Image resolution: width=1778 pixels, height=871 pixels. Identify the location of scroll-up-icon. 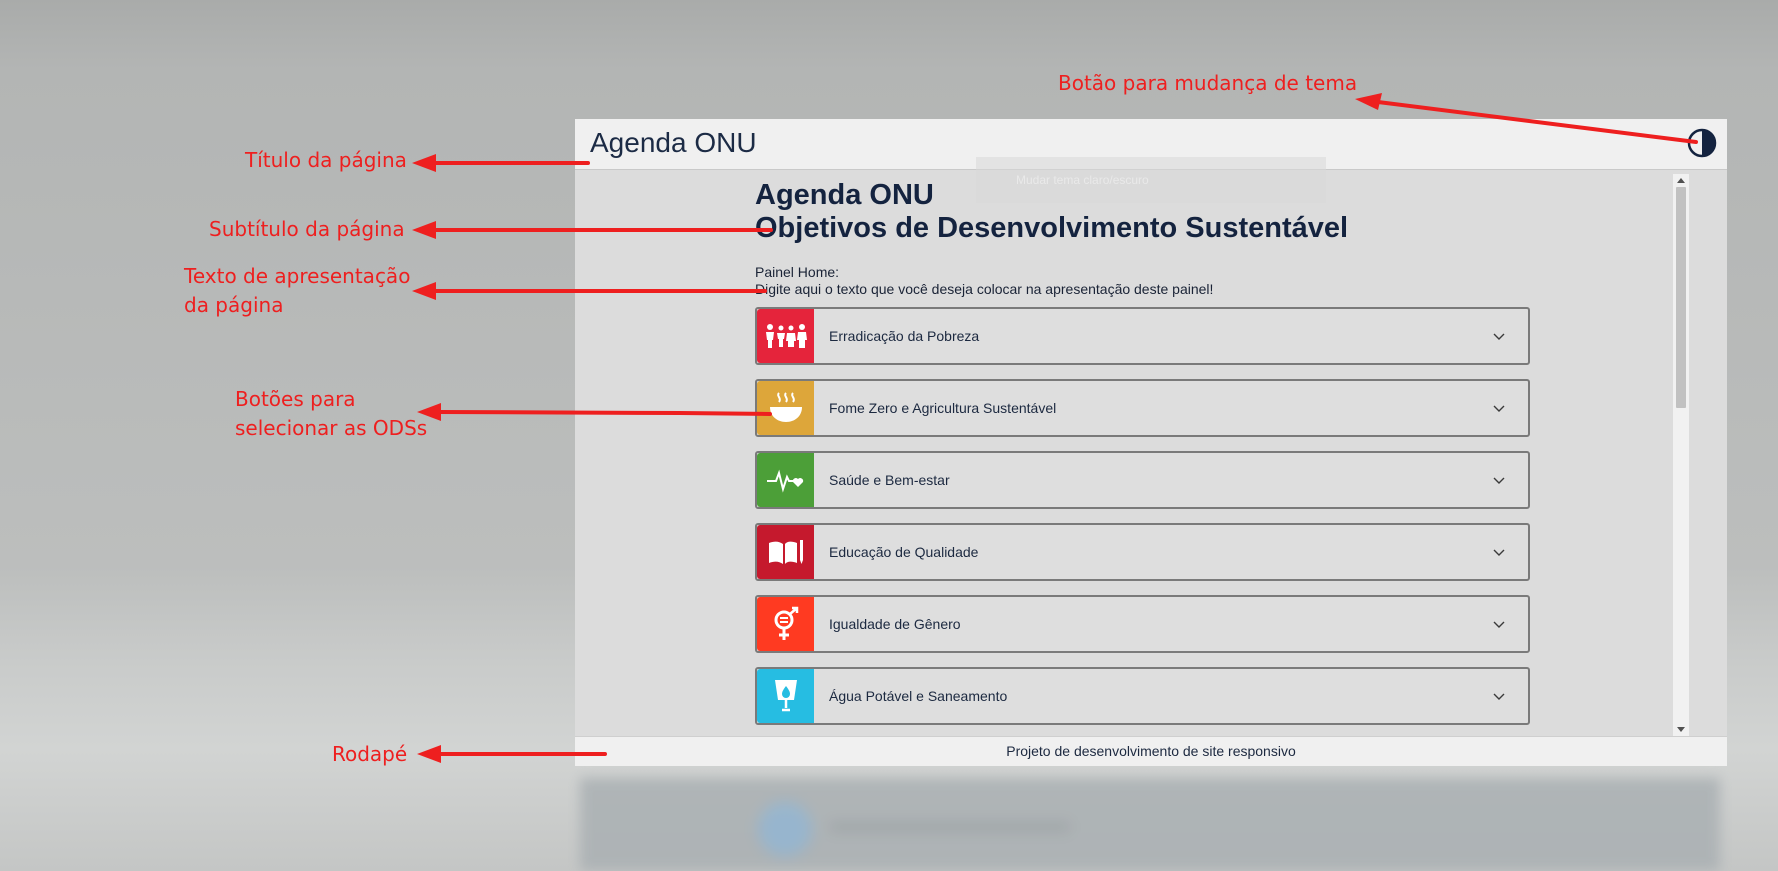
(1681, 180).